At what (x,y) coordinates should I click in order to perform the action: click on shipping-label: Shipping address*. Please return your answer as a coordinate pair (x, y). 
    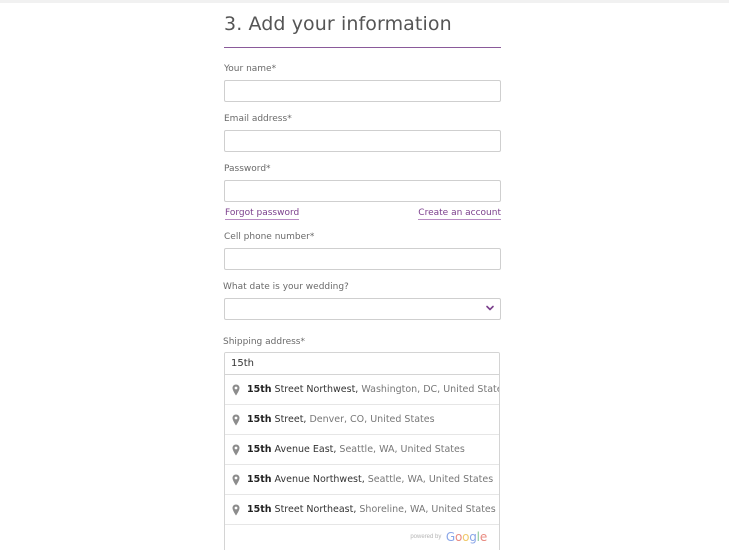
    Looking at the image, I should click on (264, 342).